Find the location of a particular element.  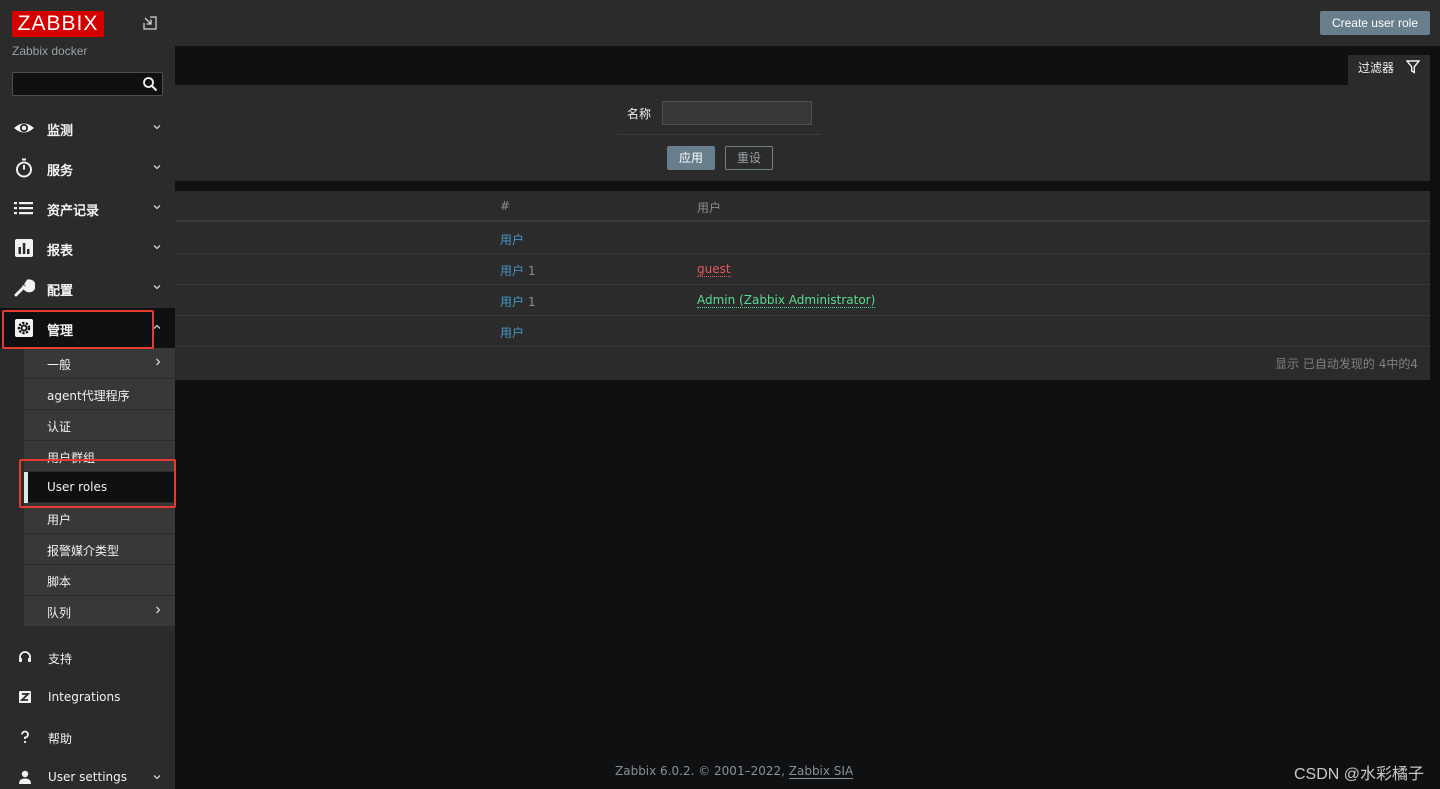

help-icon is located at coordinates (25, 737).